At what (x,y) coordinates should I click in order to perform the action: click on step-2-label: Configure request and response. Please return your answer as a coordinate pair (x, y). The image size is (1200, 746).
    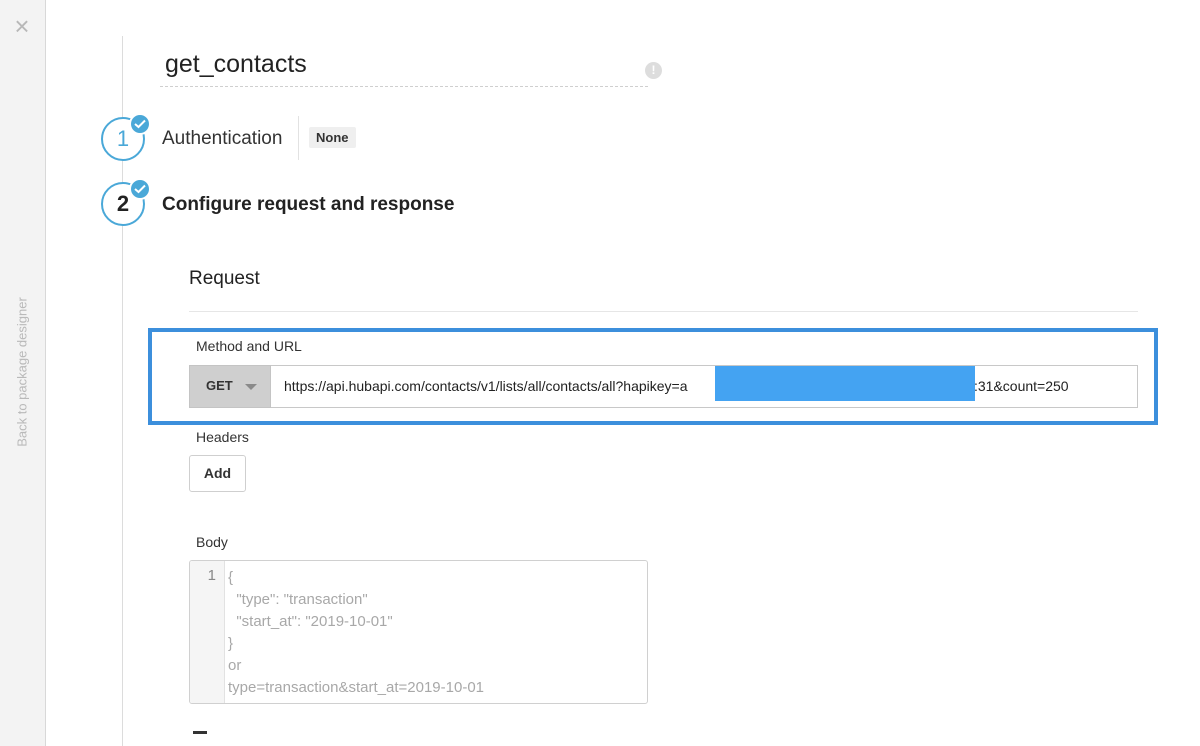
    Looking at the image, I should click on (308, 205).